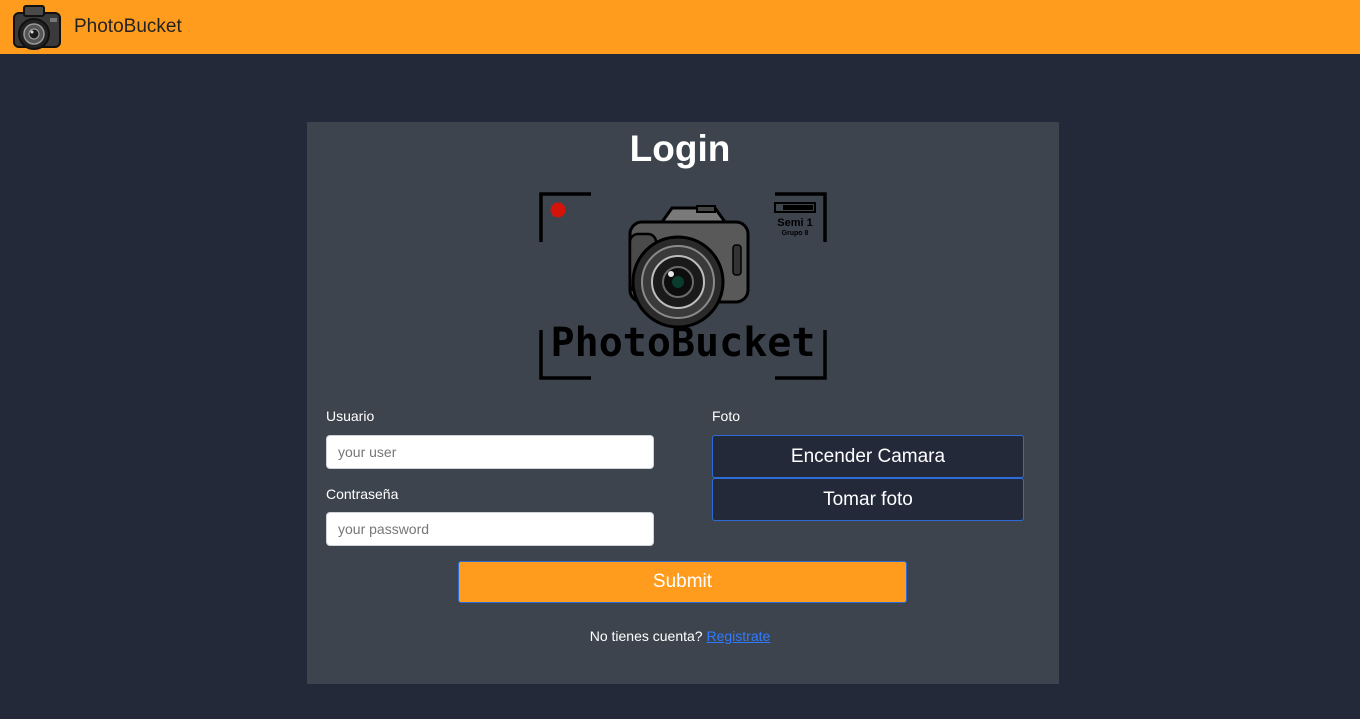 The height and width of the screenshot is (719, 1360). Describe the element at coordinates (682, 582) in the screenshot. I see `submit-button: Submit` at that location.